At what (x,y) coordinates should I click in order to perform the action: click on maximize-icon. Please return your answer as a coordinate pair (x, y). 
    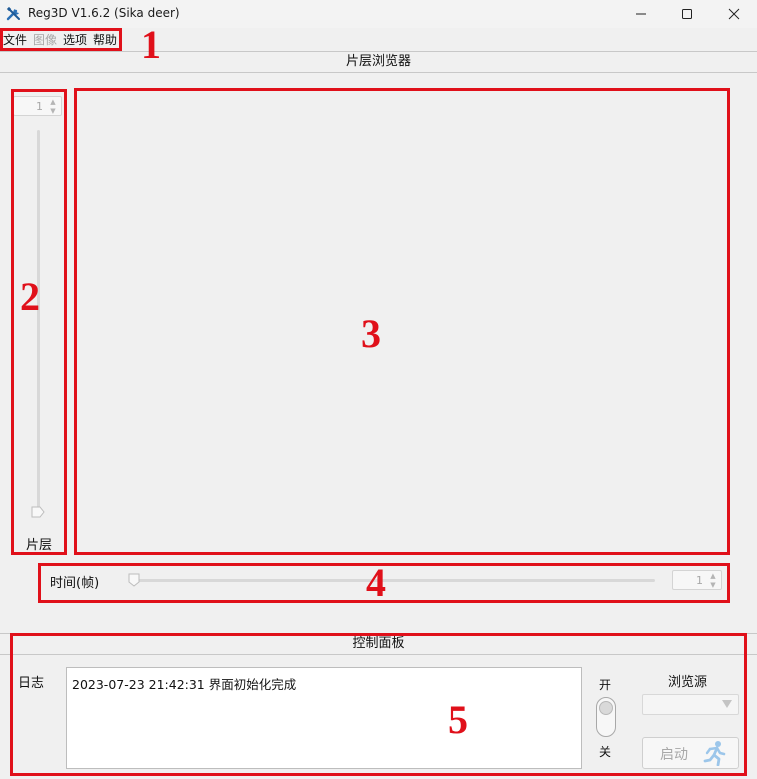
    Looking at the image, I should click on (687, 14).